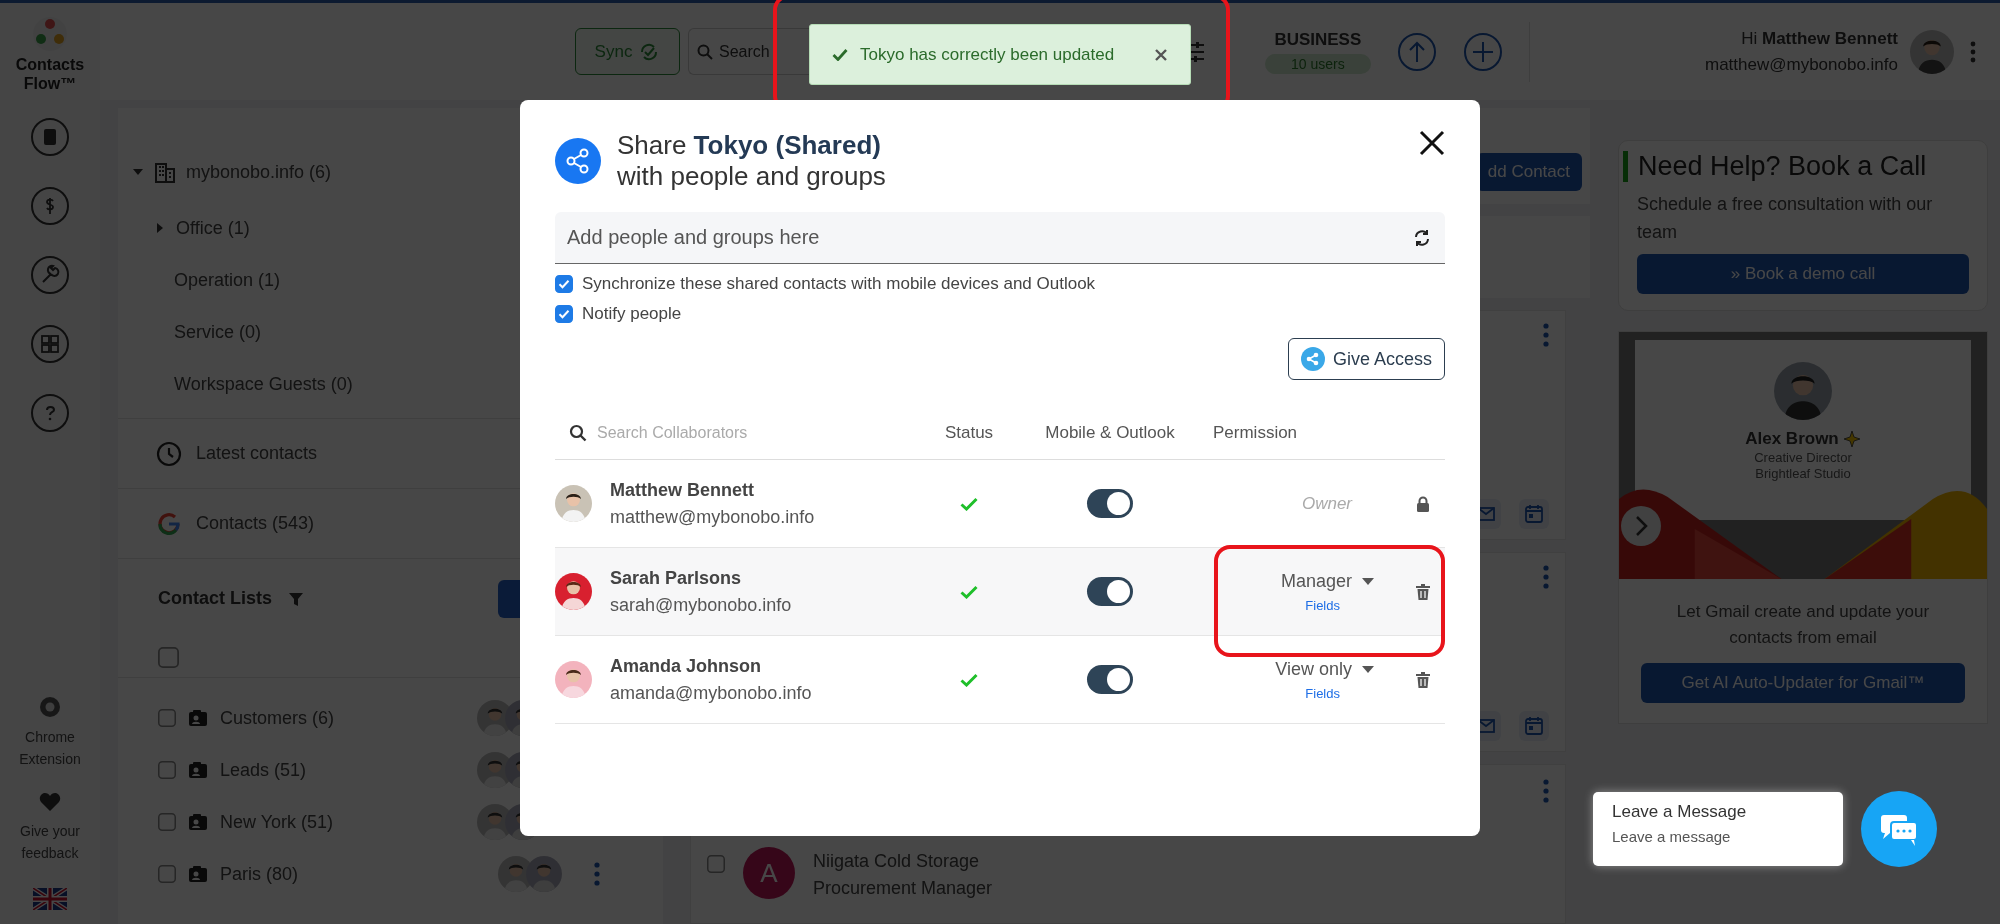 The width and height of the screenshot is (2000, 924). What do you see at coordinates (749, 145) in the screenshot?
I see `dialog-title: Share Tokyo (Shared)` at bounding box center [749, 145].